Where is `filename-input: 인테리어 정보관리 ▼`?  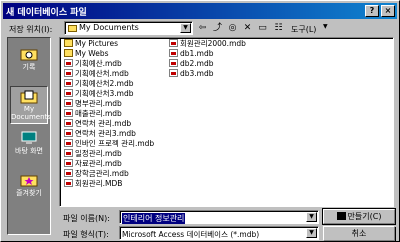
filename-input: 인테리어 정보관리 ▼ is located at coordinates (219, 217).